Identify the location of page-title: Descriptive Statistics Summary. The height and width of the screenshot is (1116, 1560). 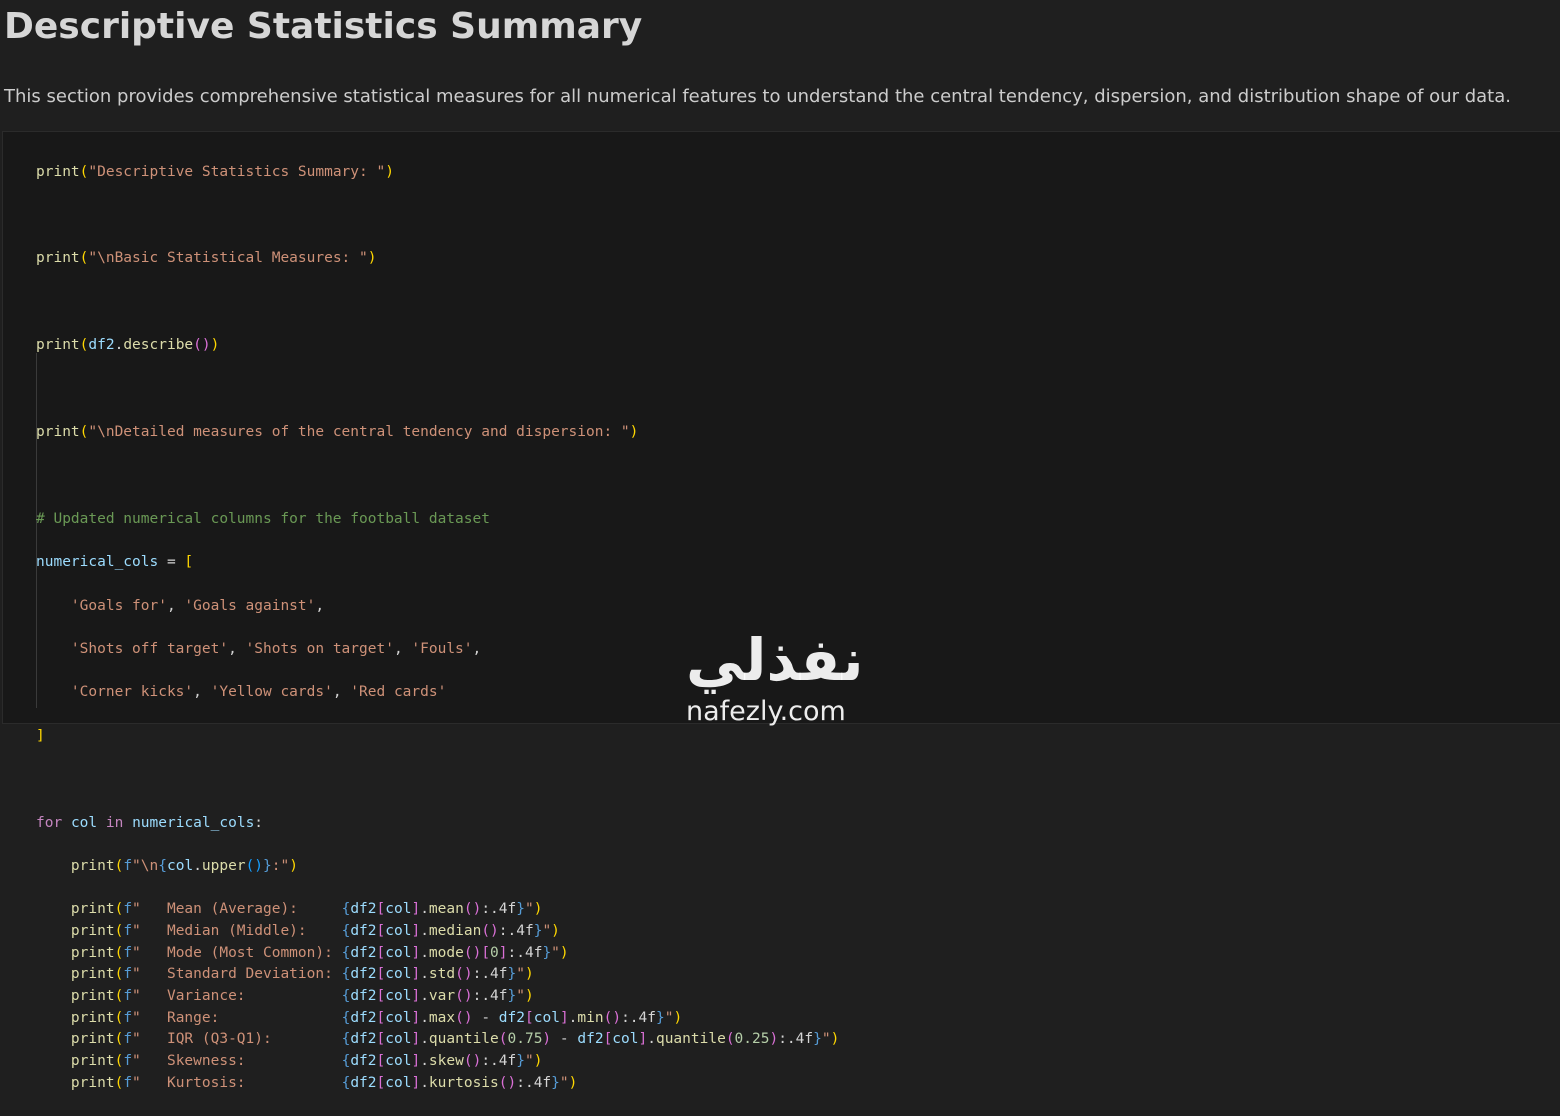
(323, 26).